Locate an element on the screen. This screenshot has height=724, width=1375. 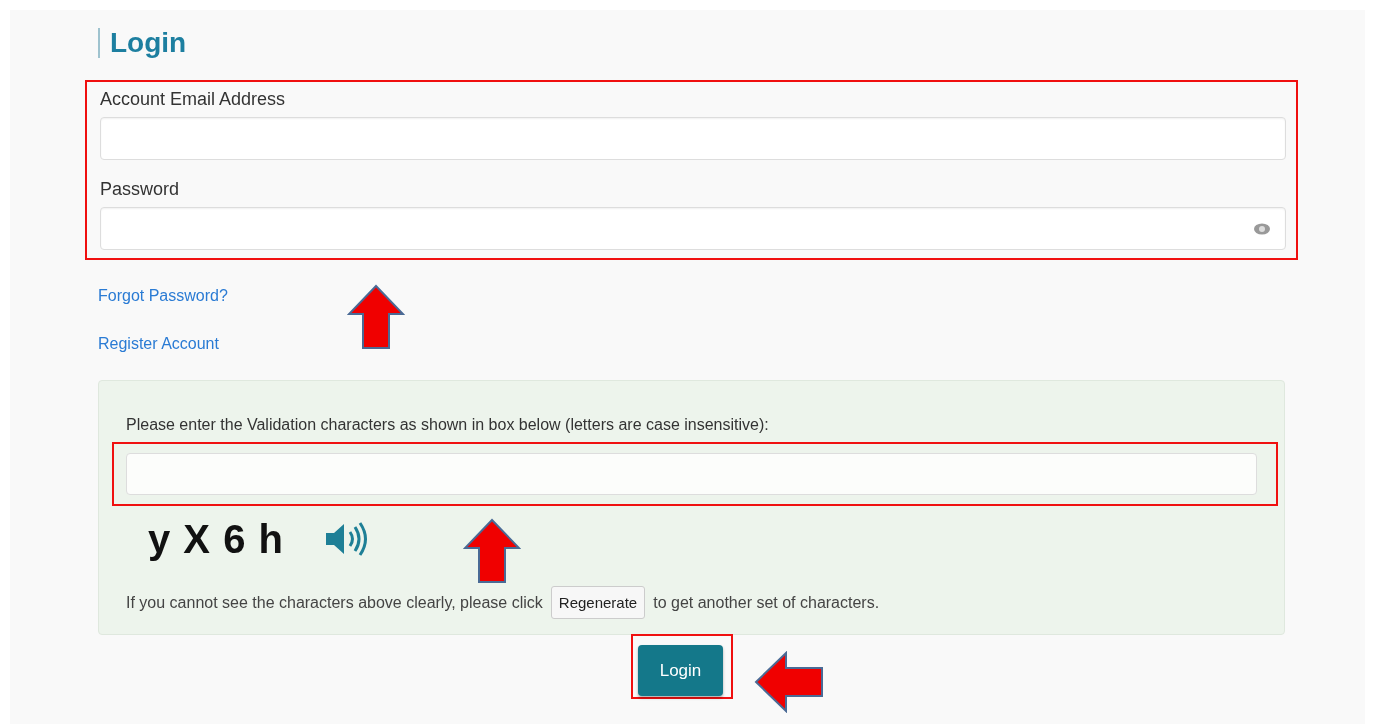
page-title: Login is located at coordinates (142, 43).